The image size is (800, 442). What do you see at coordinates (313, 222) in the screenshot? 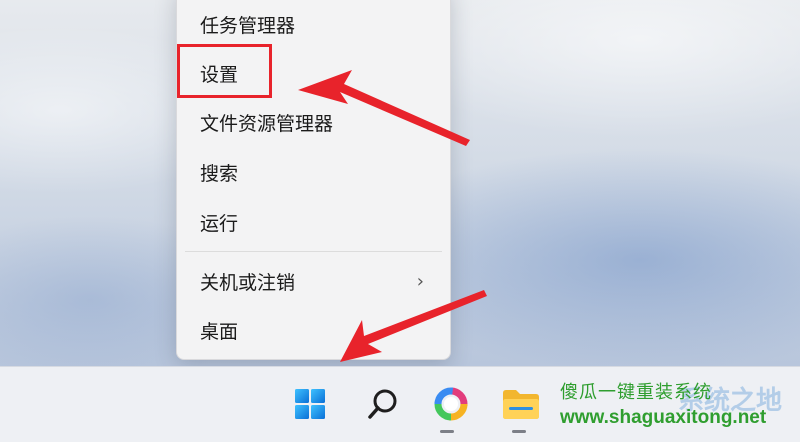
I see `menu-item-run: 运行` at bounding box center [313, 222].